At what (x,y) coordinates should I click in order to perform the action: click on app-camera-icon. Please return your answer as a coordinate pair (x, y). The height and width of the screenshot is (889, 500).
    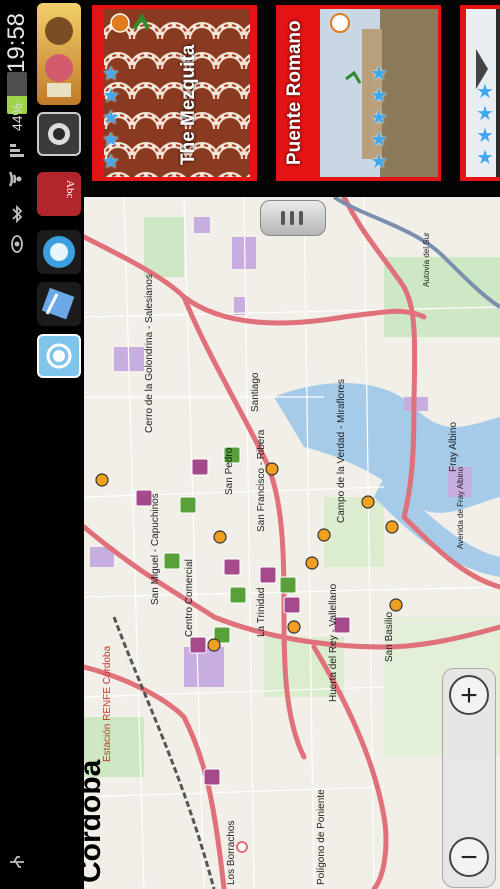
    Looking at the image, I should click on (59, 134).